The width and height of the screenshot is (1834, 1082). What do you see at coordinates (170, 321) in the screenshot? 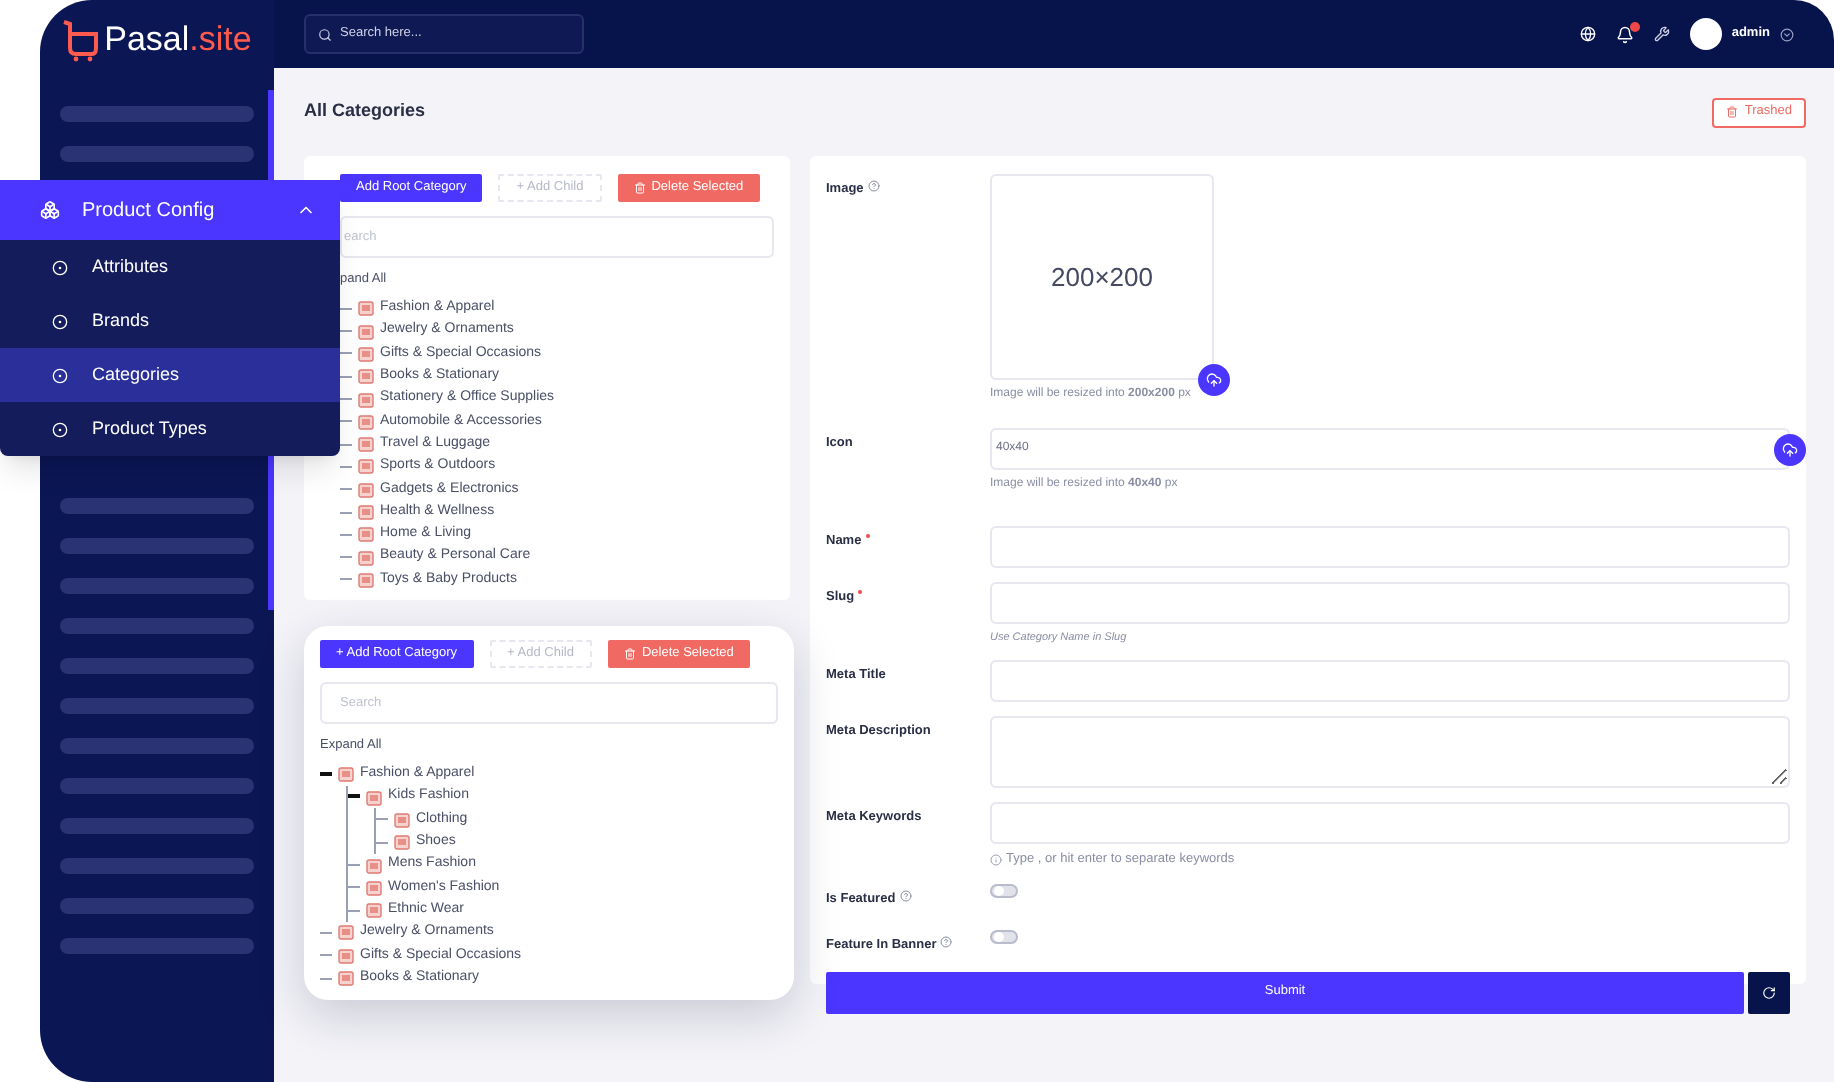
I see `menu-item: Brands` at bounding box center [170, 321].